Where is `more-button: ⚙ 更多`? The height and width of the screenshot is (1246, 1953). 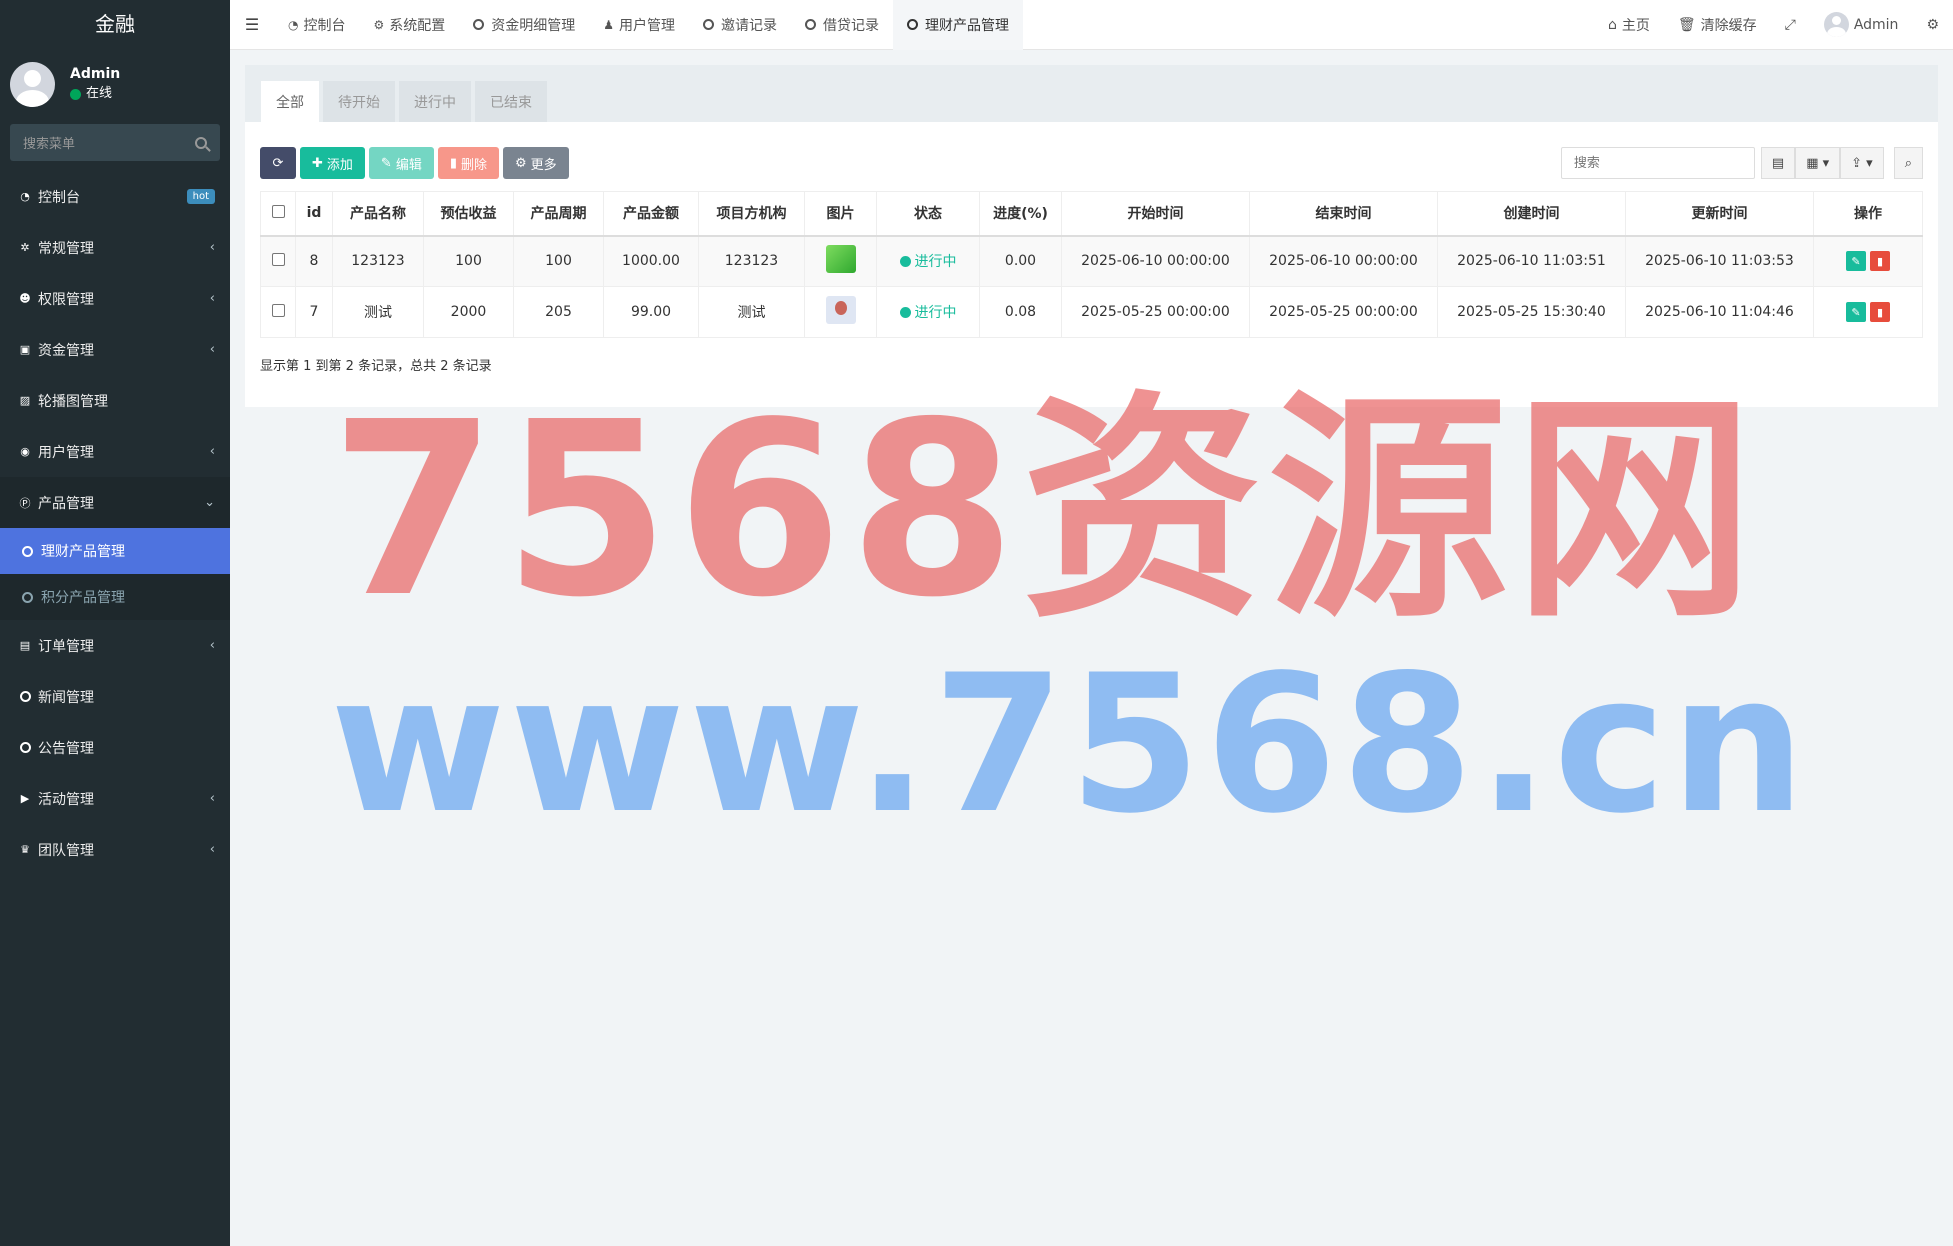 more-button: ⚙ 更多 is located at coordinates (536, 163).